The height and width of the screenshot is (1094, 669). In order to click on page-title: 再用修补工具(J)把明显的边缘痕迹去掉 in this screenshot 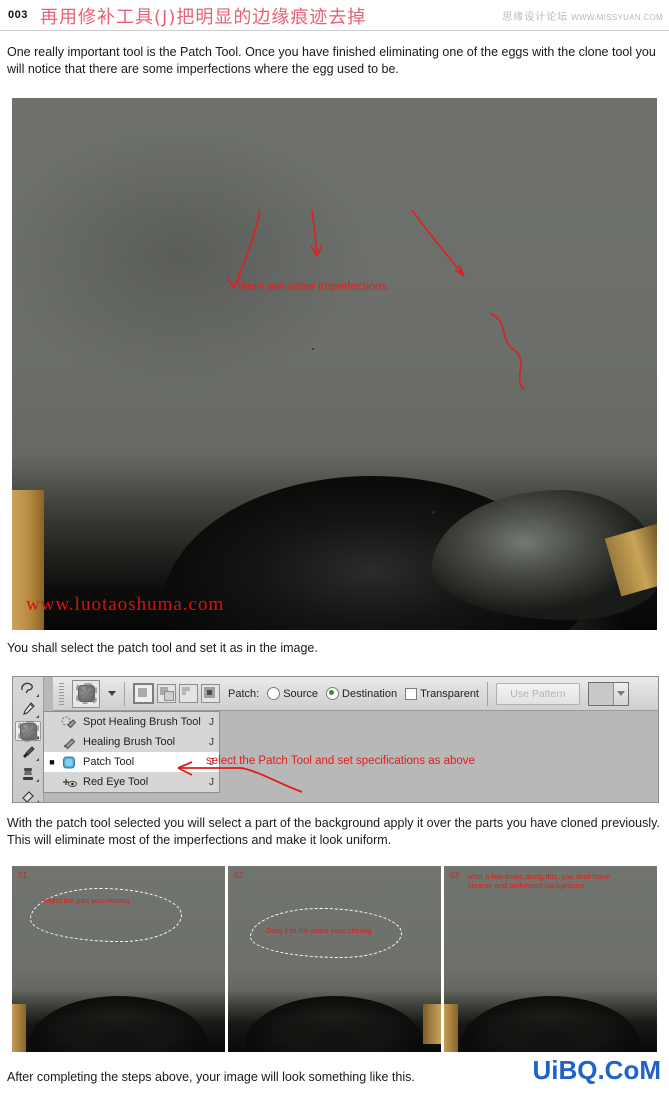, I will do `click(203, 17)`.